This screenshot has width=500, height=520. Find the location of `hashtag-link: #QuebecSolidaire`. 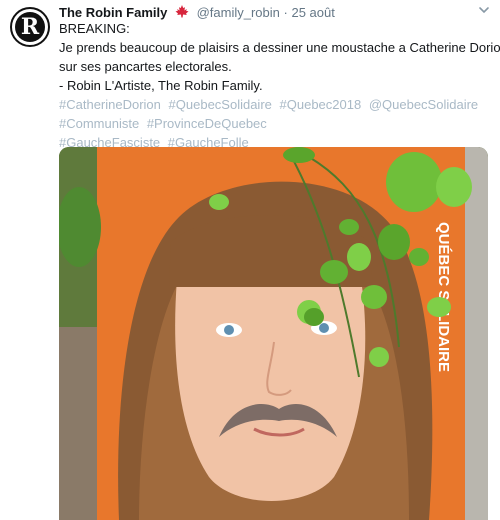

hashtag-link: #QuebecSolidaire is located at coordinates (220, 104).